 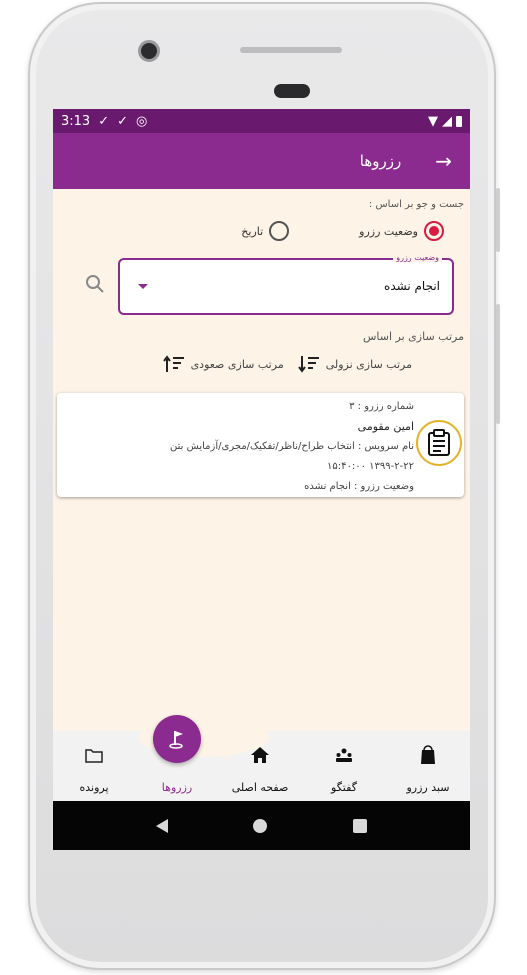 I want to click on filter-row: وضعیت رزرو انجام نشده, so click(x=261, y=284).